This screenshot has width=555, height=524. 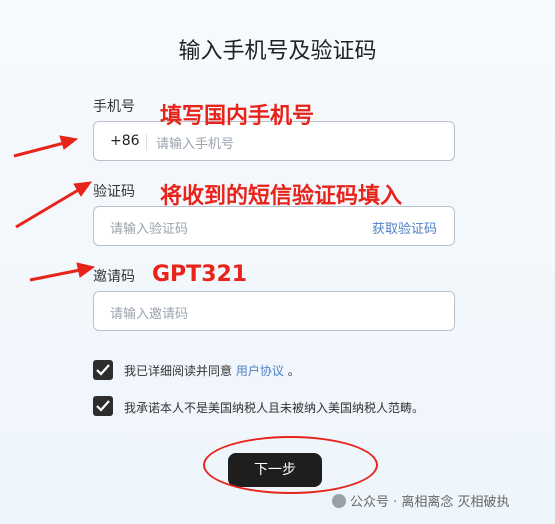 What do you see at coordinates (55, 275) in the screenshot?
I see `invite-arrow` at bounding box center [55, 275].